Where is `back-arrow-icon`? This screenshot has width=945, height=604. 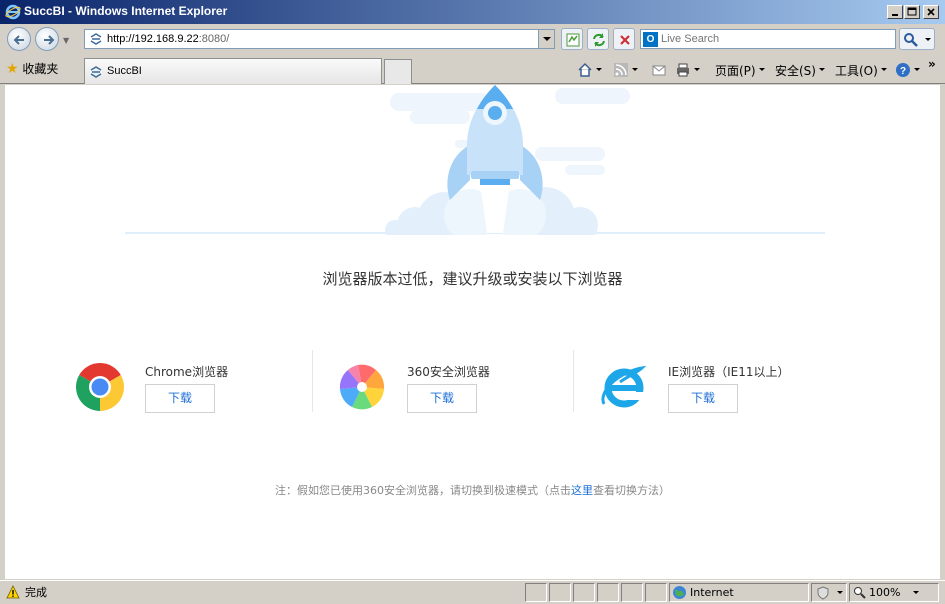
back-arrow-icon is located at coordinates (18, 40).